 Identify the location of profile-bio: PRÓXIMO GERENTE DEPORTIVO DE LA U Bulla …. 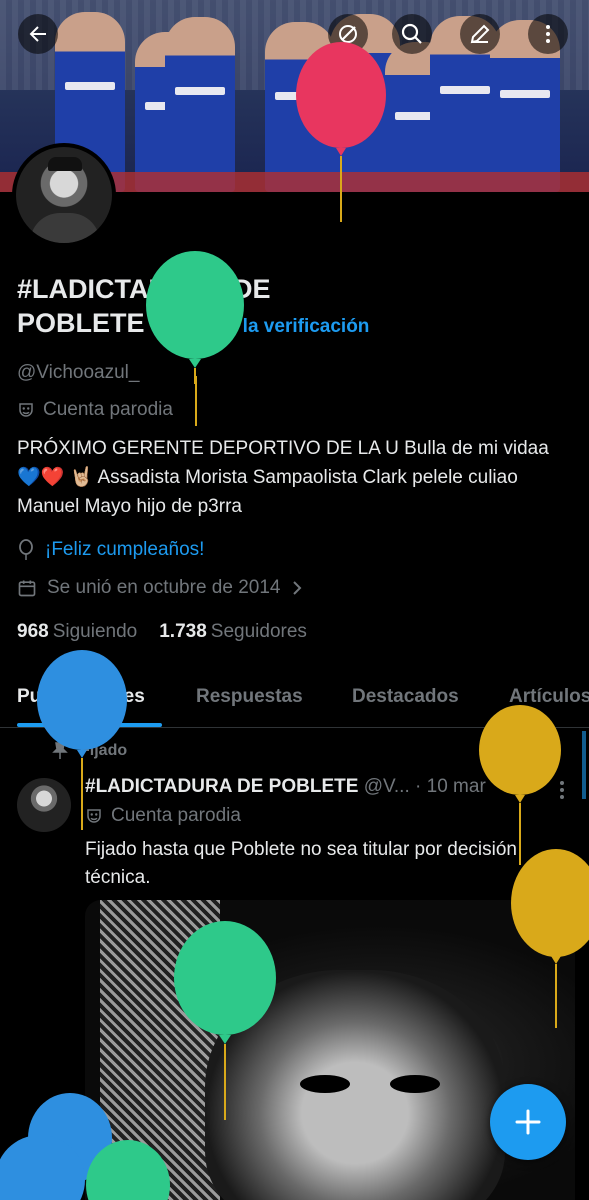
(283, 477).